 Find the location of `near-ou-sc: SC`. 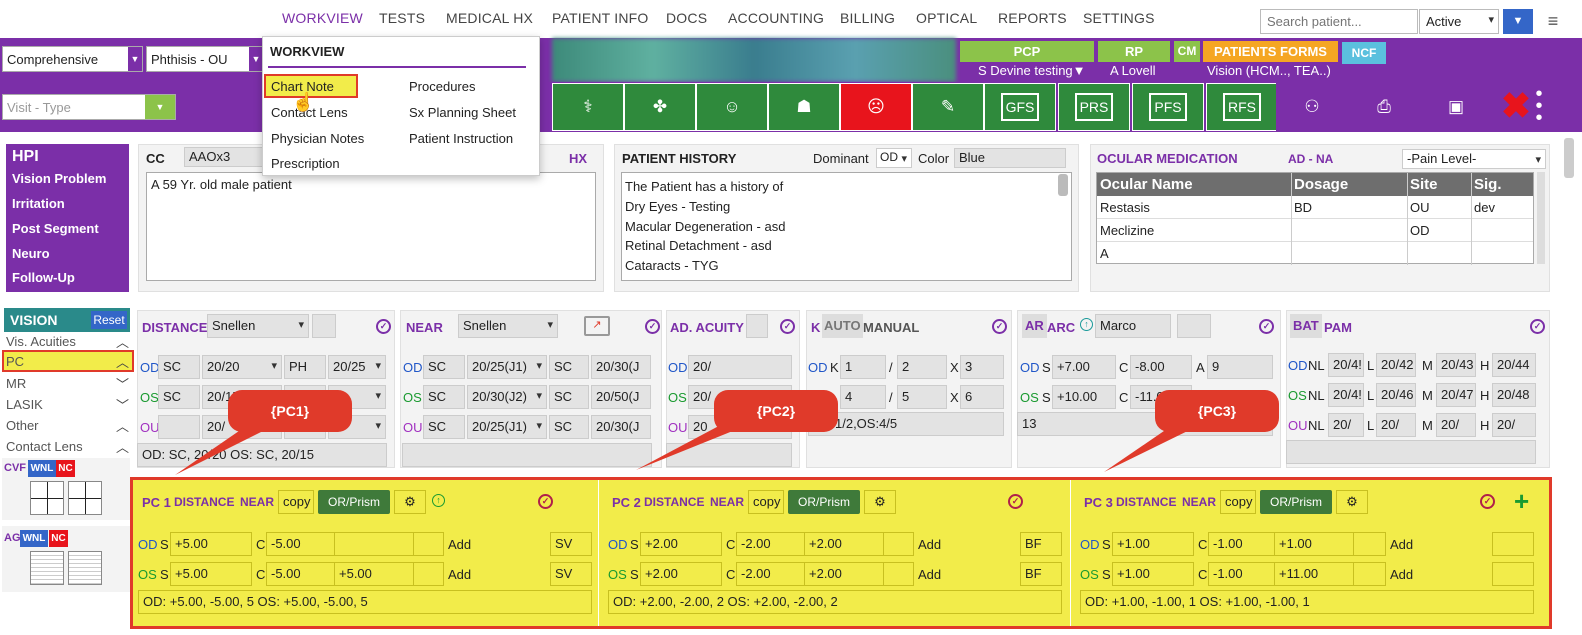

near-ou-sc: SC is located at coordinates (444, 427).